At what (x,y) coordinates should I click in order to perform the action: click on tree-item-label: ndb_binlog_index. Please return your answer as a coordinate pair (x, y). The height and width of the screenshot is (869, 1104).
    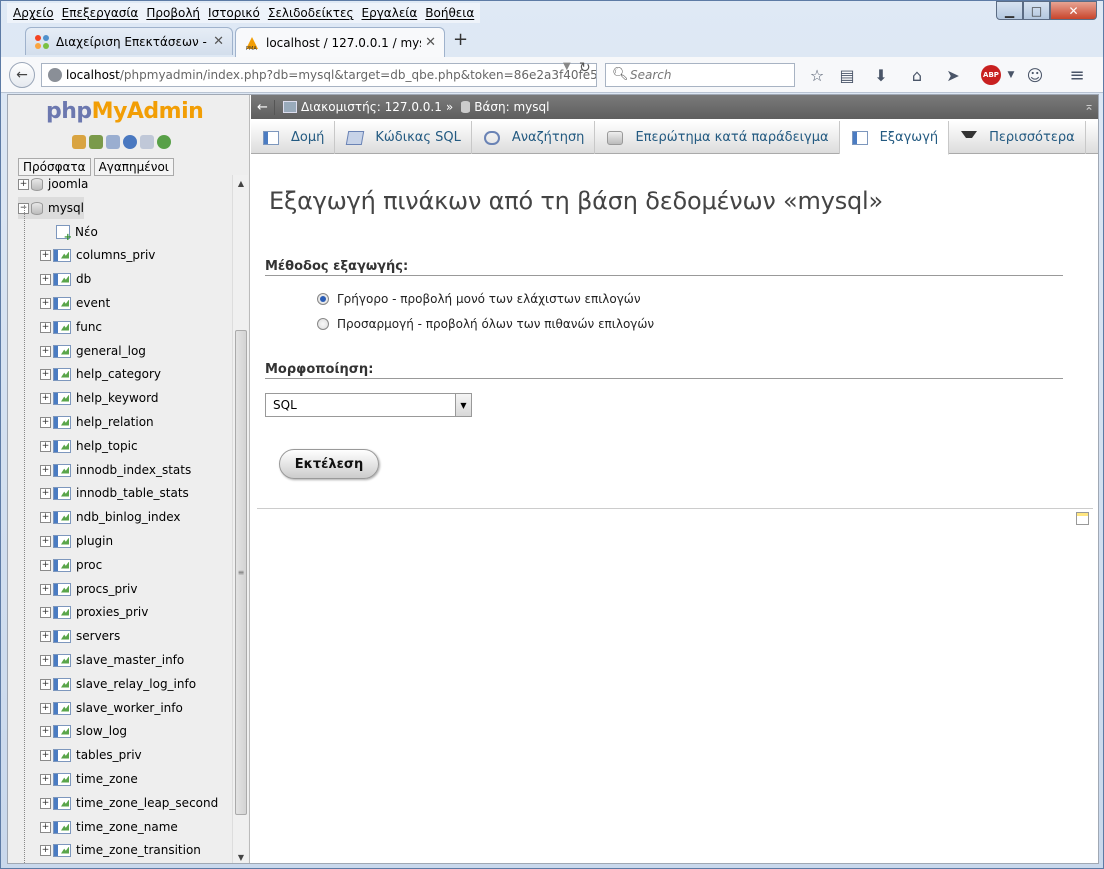
    Looking at the image, I should click on (128, 517).